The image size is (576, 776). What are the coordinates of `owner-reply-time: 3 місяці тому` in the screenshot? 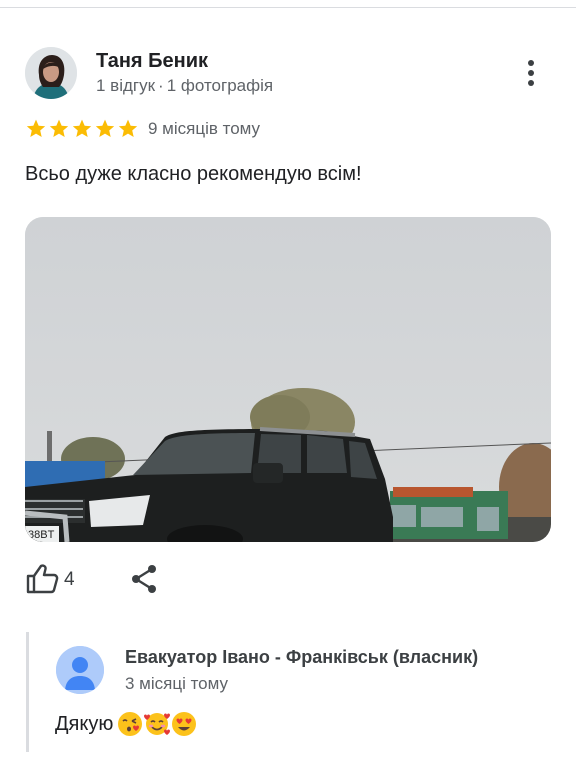 It's located at (177, 683).